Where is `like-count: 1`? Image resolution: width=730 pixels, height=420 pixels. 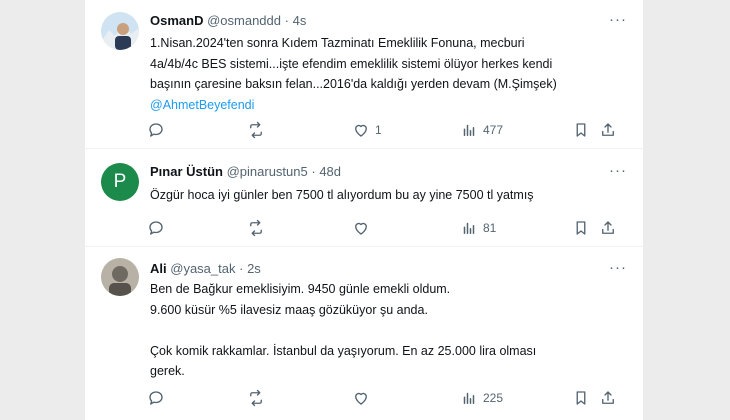
like-count: 1 is located at coordinates (378, 130).